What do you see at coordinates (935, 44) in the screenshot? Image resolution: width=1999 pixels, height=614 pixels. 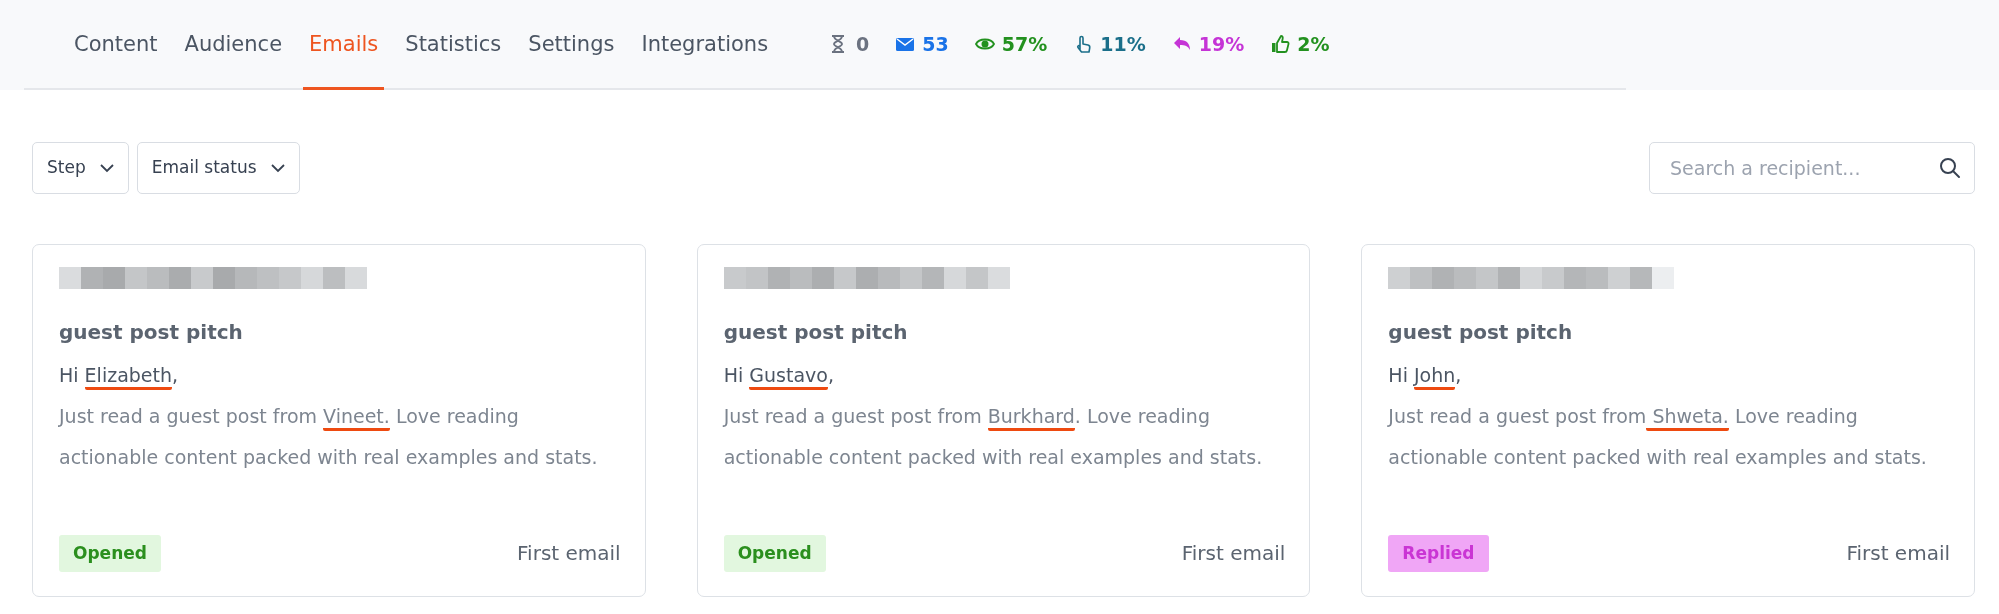 I see `stat-value: 53` at bounding box center [935, 44].